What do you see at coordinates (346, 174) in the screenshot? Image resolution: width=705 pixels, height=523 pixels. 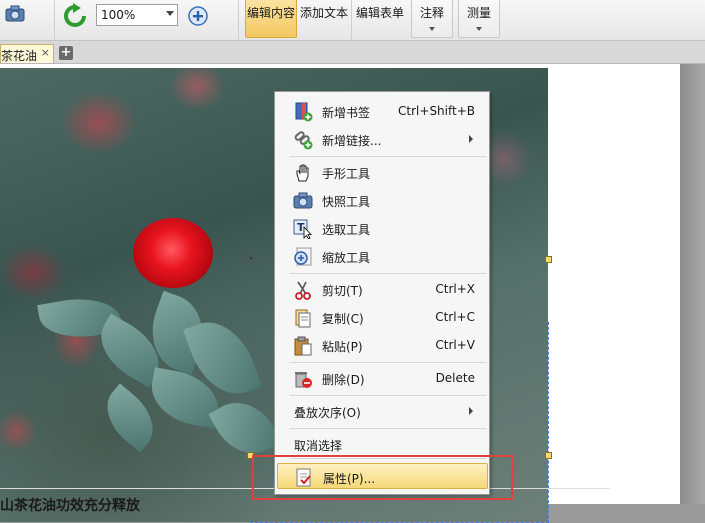 I see `menu-label: 手形工具` at bounding box center [346, 174].